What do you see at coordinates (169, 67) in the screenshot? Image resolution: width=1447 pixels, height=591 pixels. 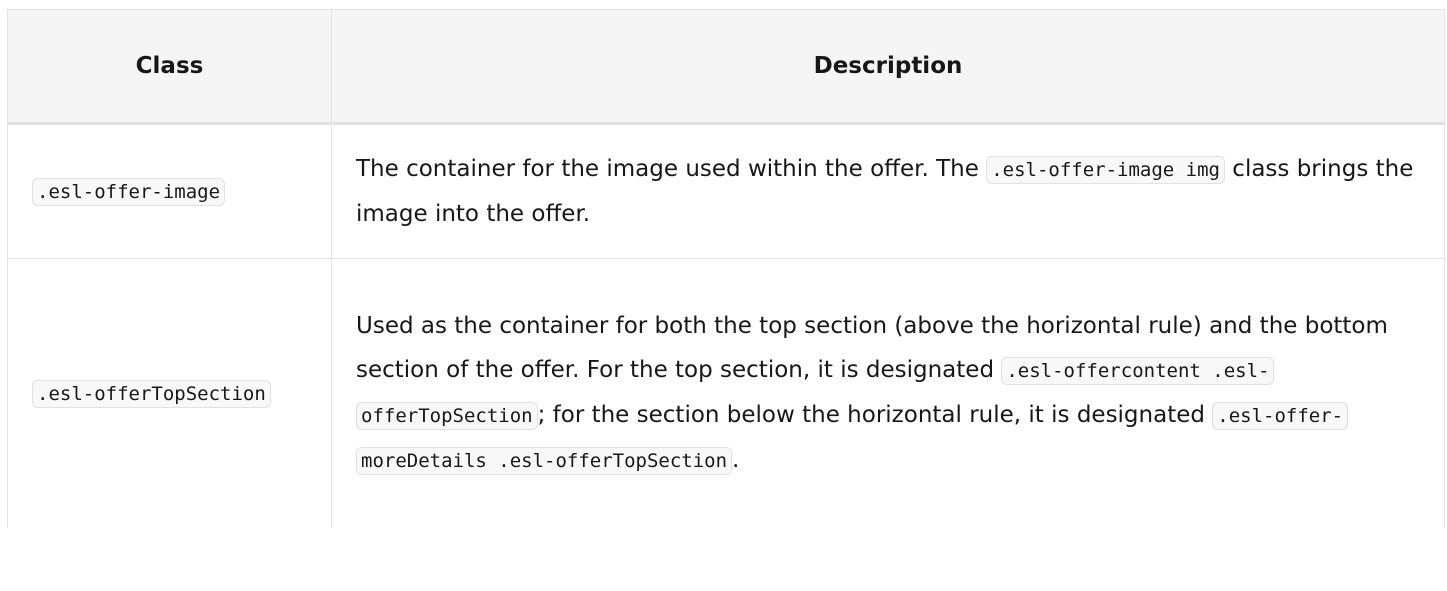 I see `column-header-class: Class` at bounding box center [169, 67].